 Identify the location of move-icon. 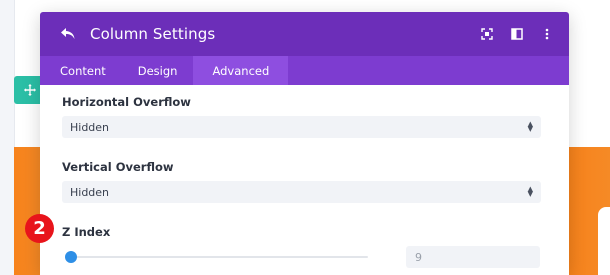
(30, 90).